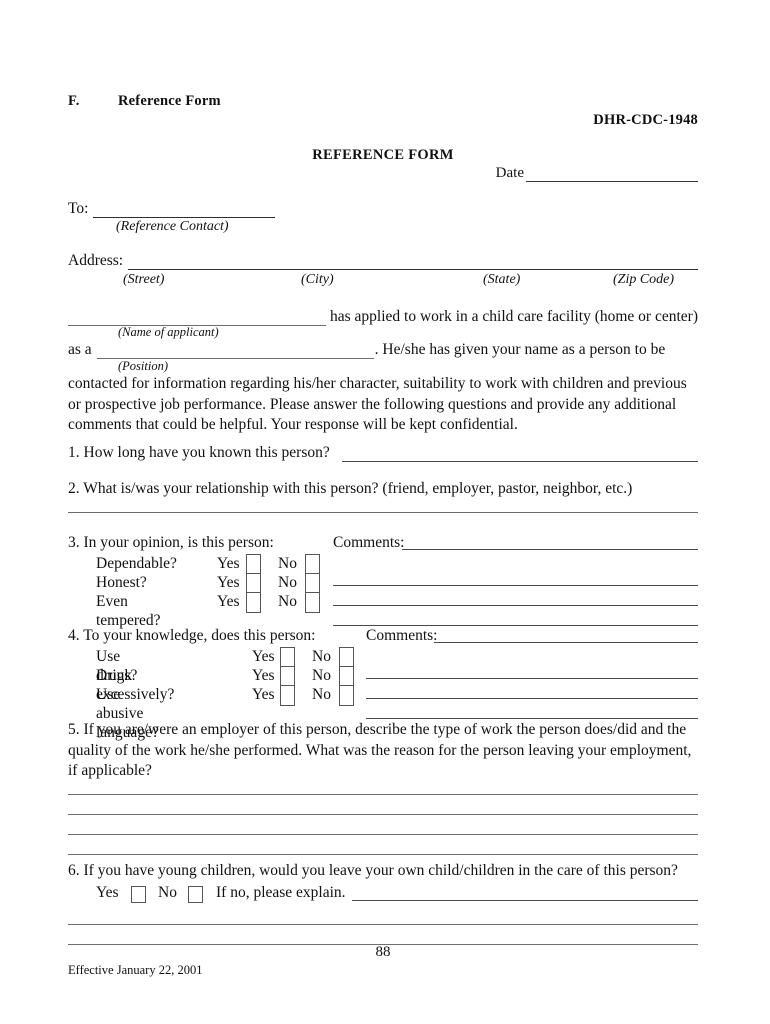  I want to click on section-title: Reference Form, so click(169, 101).